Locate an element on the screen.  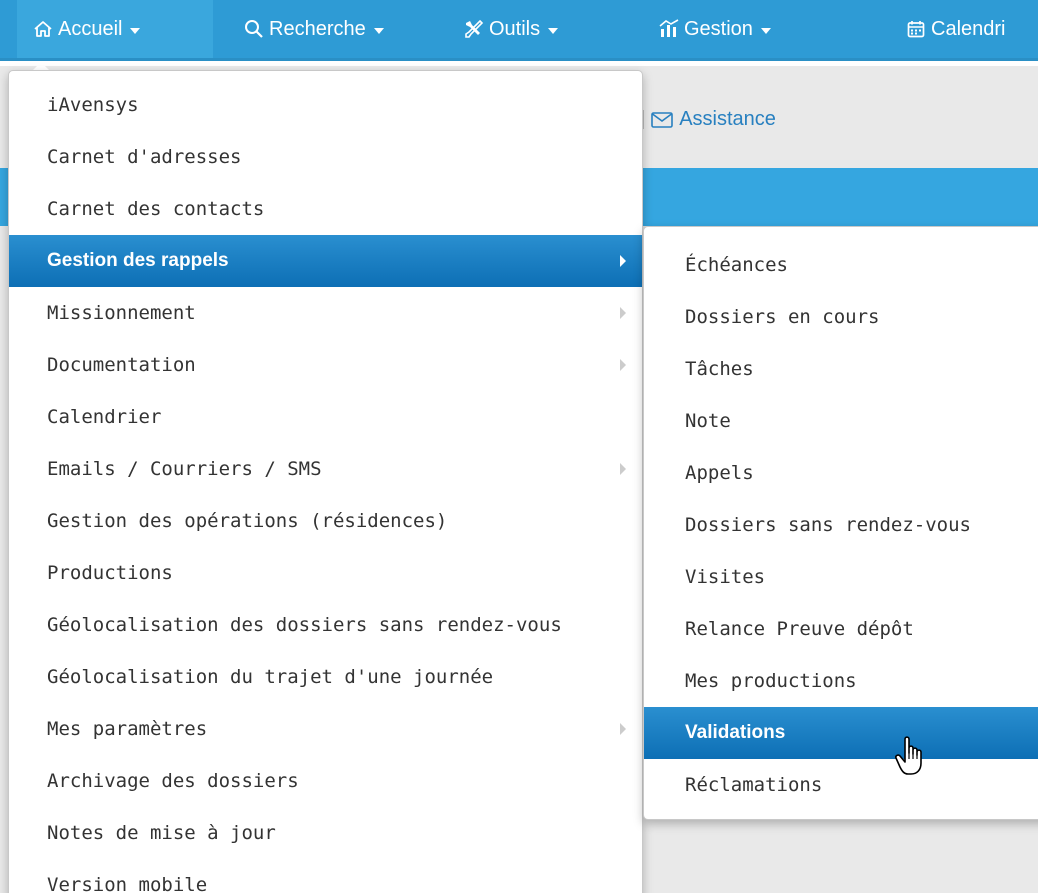
menu-item-label: Géolocalisation du trajet d'une journée is located at coordinates (270, 677).